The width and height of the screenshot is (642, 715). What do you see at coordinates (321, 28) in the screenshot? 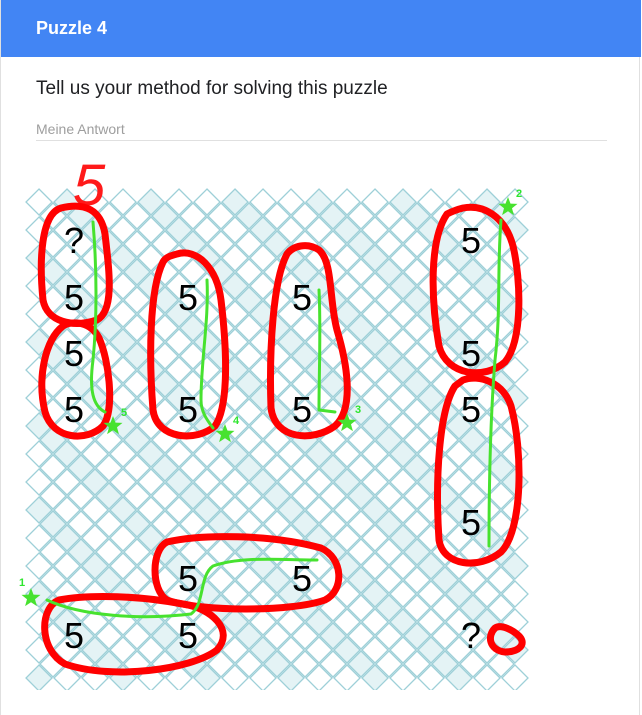
I see `card-header: Puzzle 4` at bounding box center [321, 28].